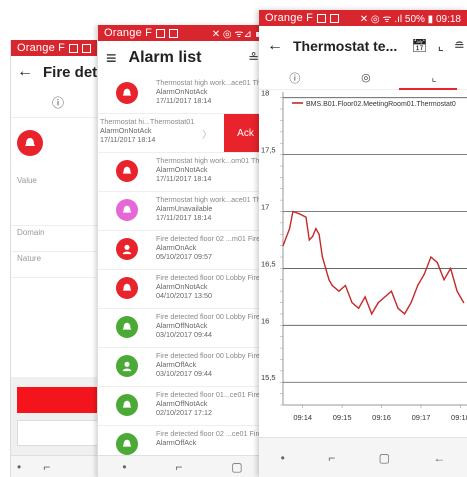 The height and width of the screenshot is (477, 467). I want to click on alarm-timestamp: 02/10/2017 17:12, so click(184, 412).